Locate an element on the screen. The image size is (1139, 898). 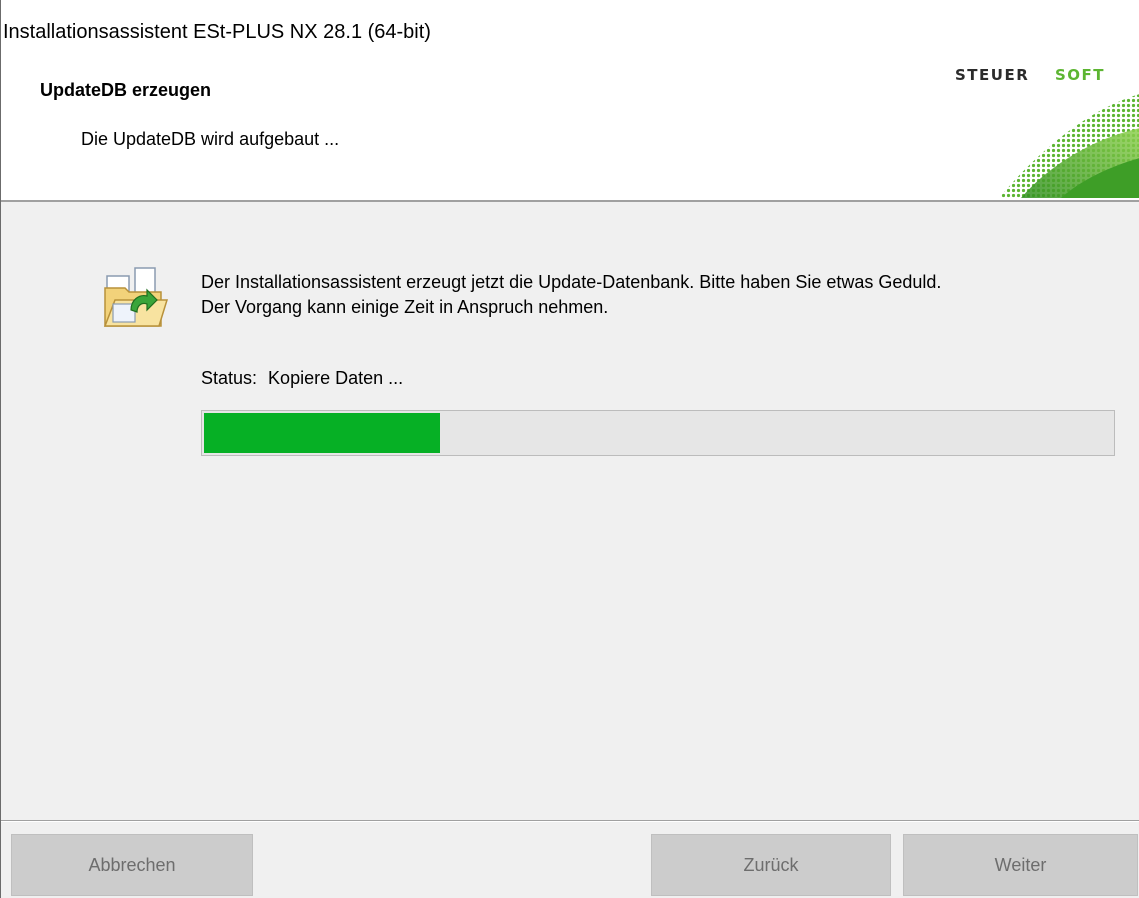
progress-bar is located at coordinates (658, 433).